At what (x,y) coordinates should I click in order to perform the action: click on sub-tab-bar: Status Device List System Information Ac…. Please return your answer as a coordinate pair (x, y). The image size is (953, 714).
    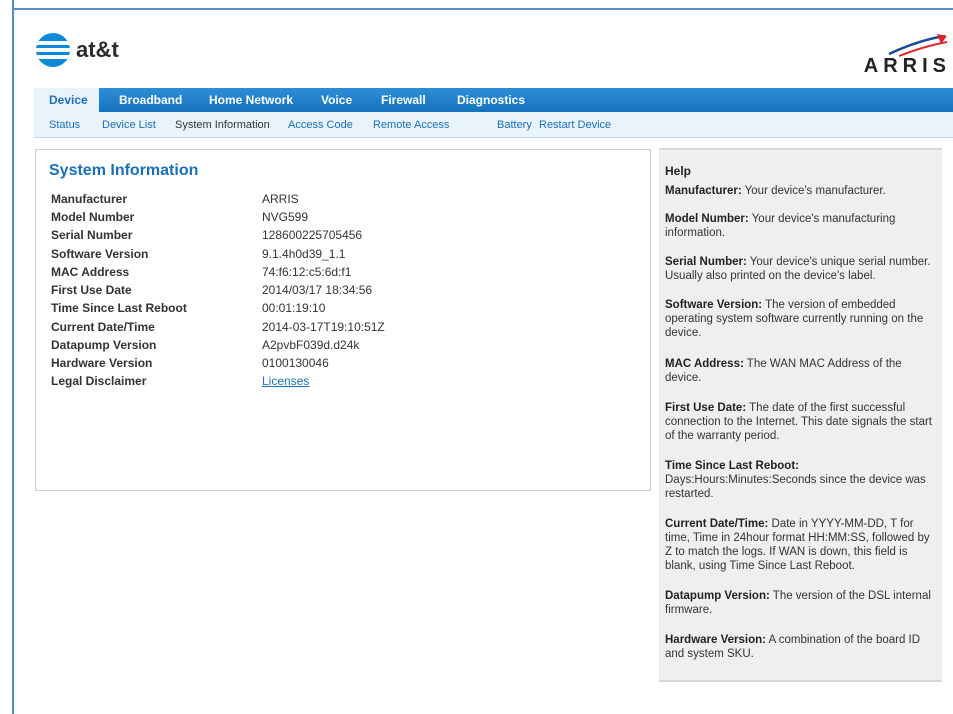
    Looking at the image, I should click on (493, 125).